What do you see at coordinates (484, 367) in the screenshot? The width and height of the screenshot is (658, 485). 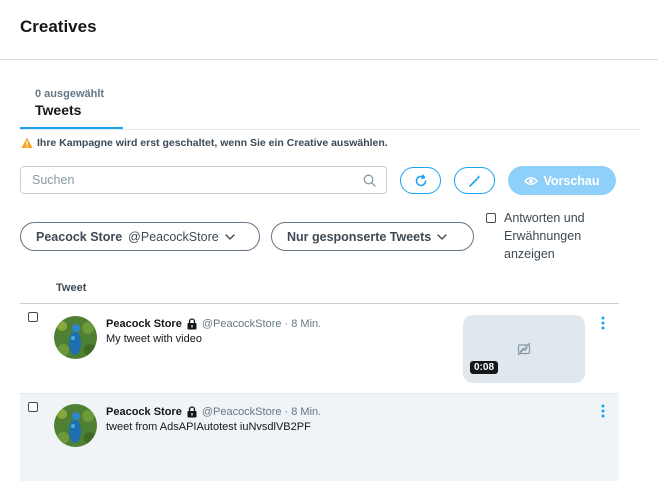 I see `video-duration: 0:08` at bounding box center [484, 367].